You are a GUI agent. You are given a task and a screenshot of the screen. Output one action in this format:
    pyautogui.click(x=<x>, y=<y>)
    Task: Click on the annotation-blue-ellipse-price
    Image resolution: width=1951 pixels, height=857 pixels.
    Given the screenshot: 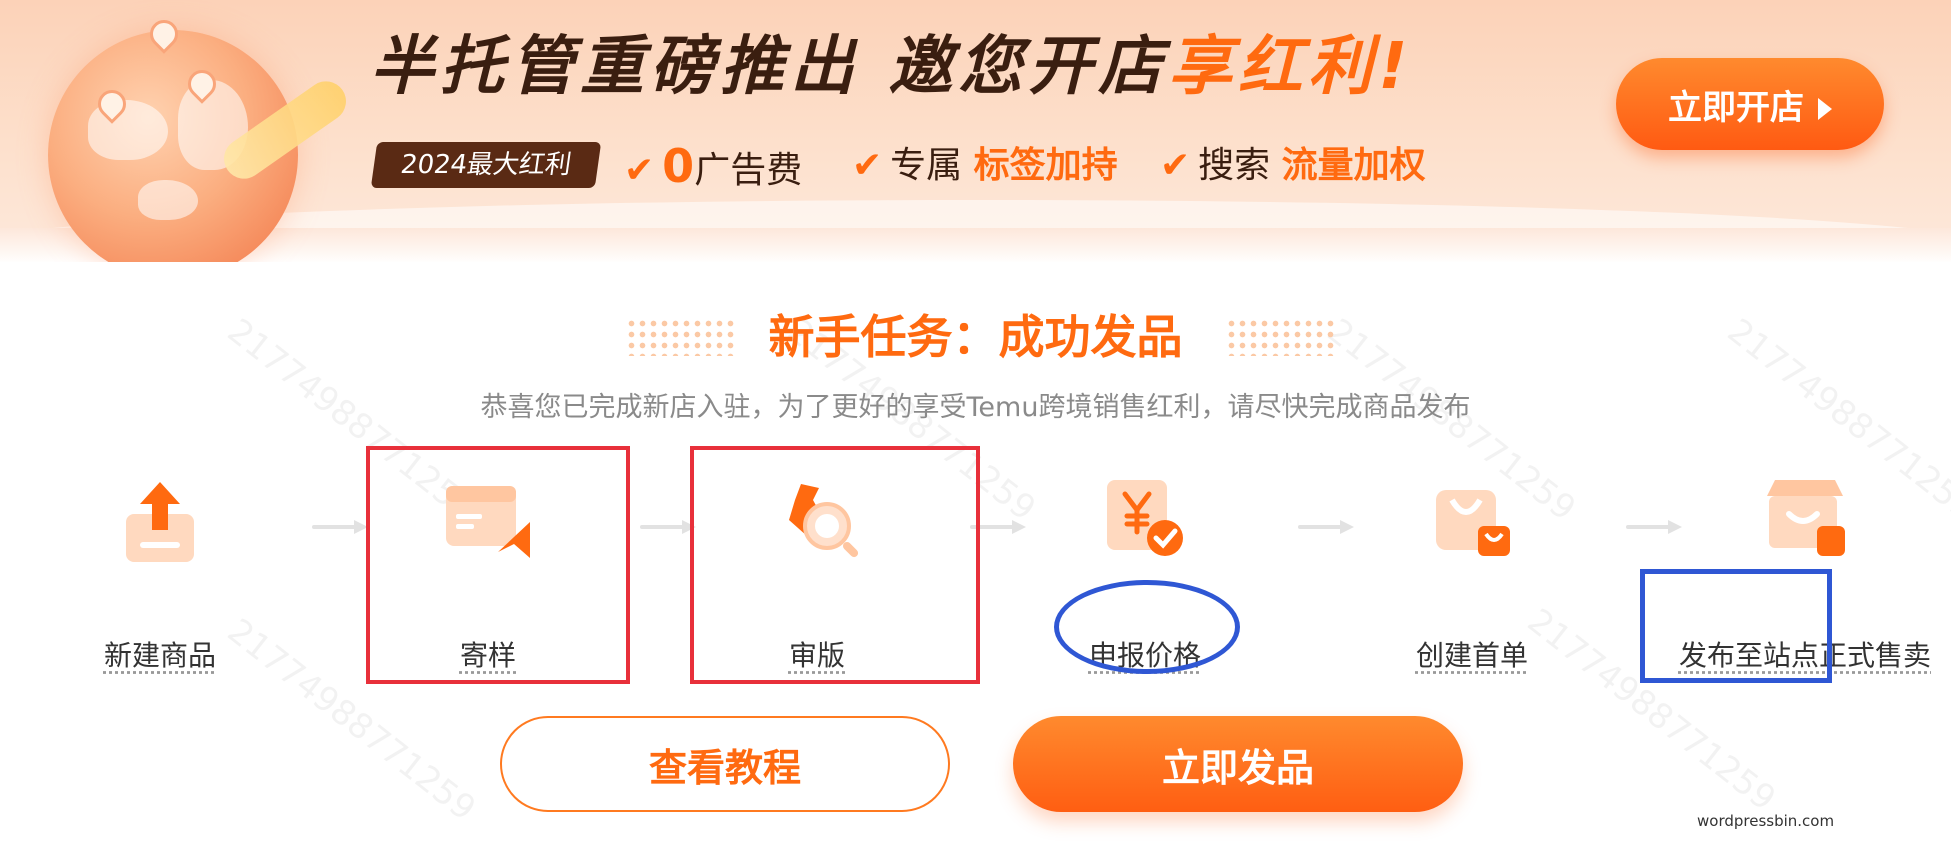 What is the action you would take?
    pyautogui.click(x=1147, y=627)
    